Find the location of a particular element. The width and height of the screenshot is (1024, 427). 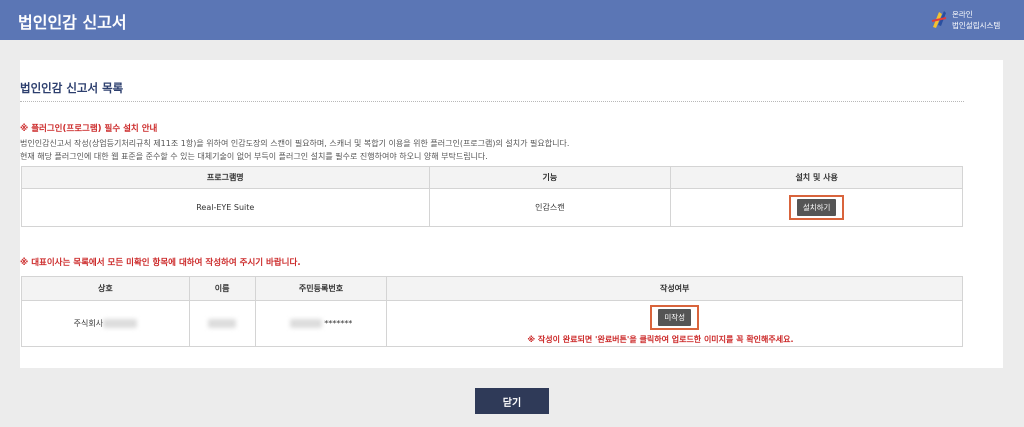

section-title: 법인인감 신고서 목록 is located at coordinates (72, 88).